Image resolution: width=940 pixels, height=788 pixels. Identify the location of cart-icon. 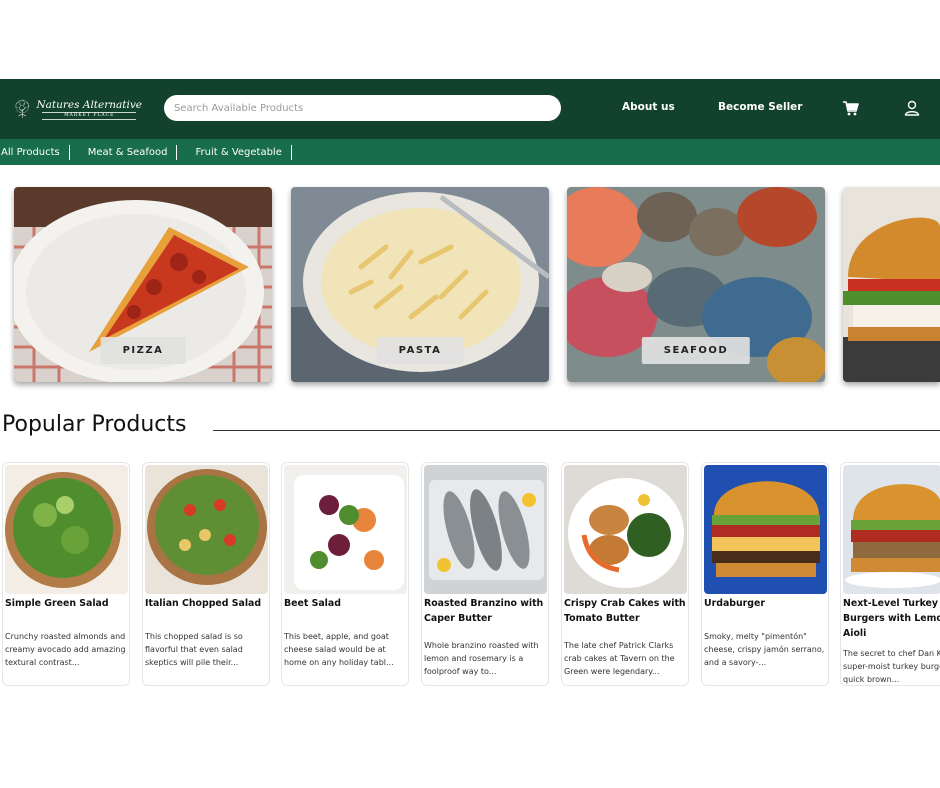
(851, 108).